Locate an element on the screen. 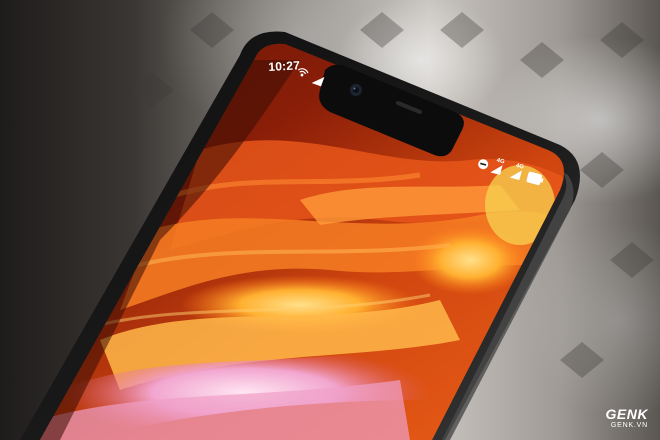  watermark-site: GENK.VN is located at coordinates (629, 425).